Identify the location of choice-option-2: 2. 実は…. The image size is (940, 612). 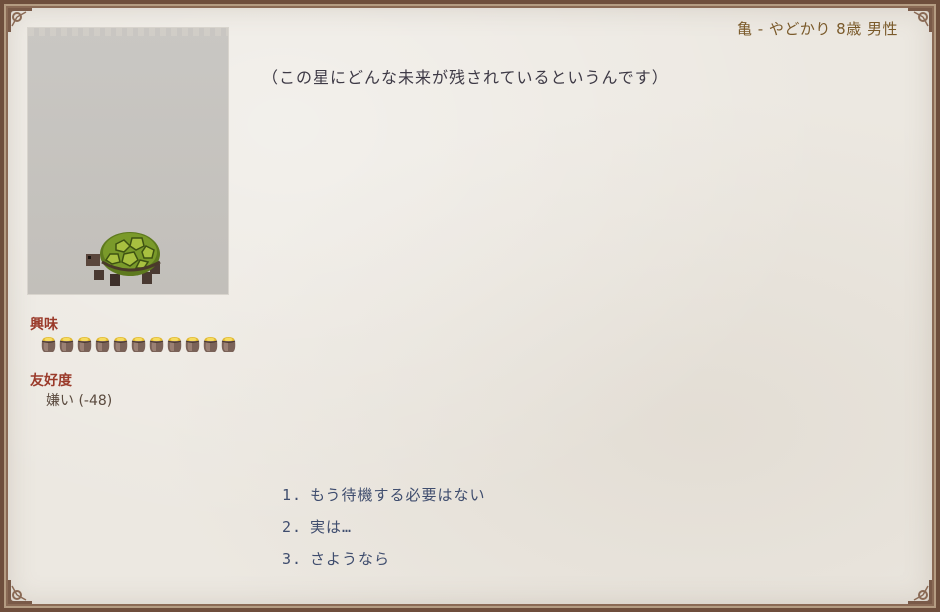
(384, 532).